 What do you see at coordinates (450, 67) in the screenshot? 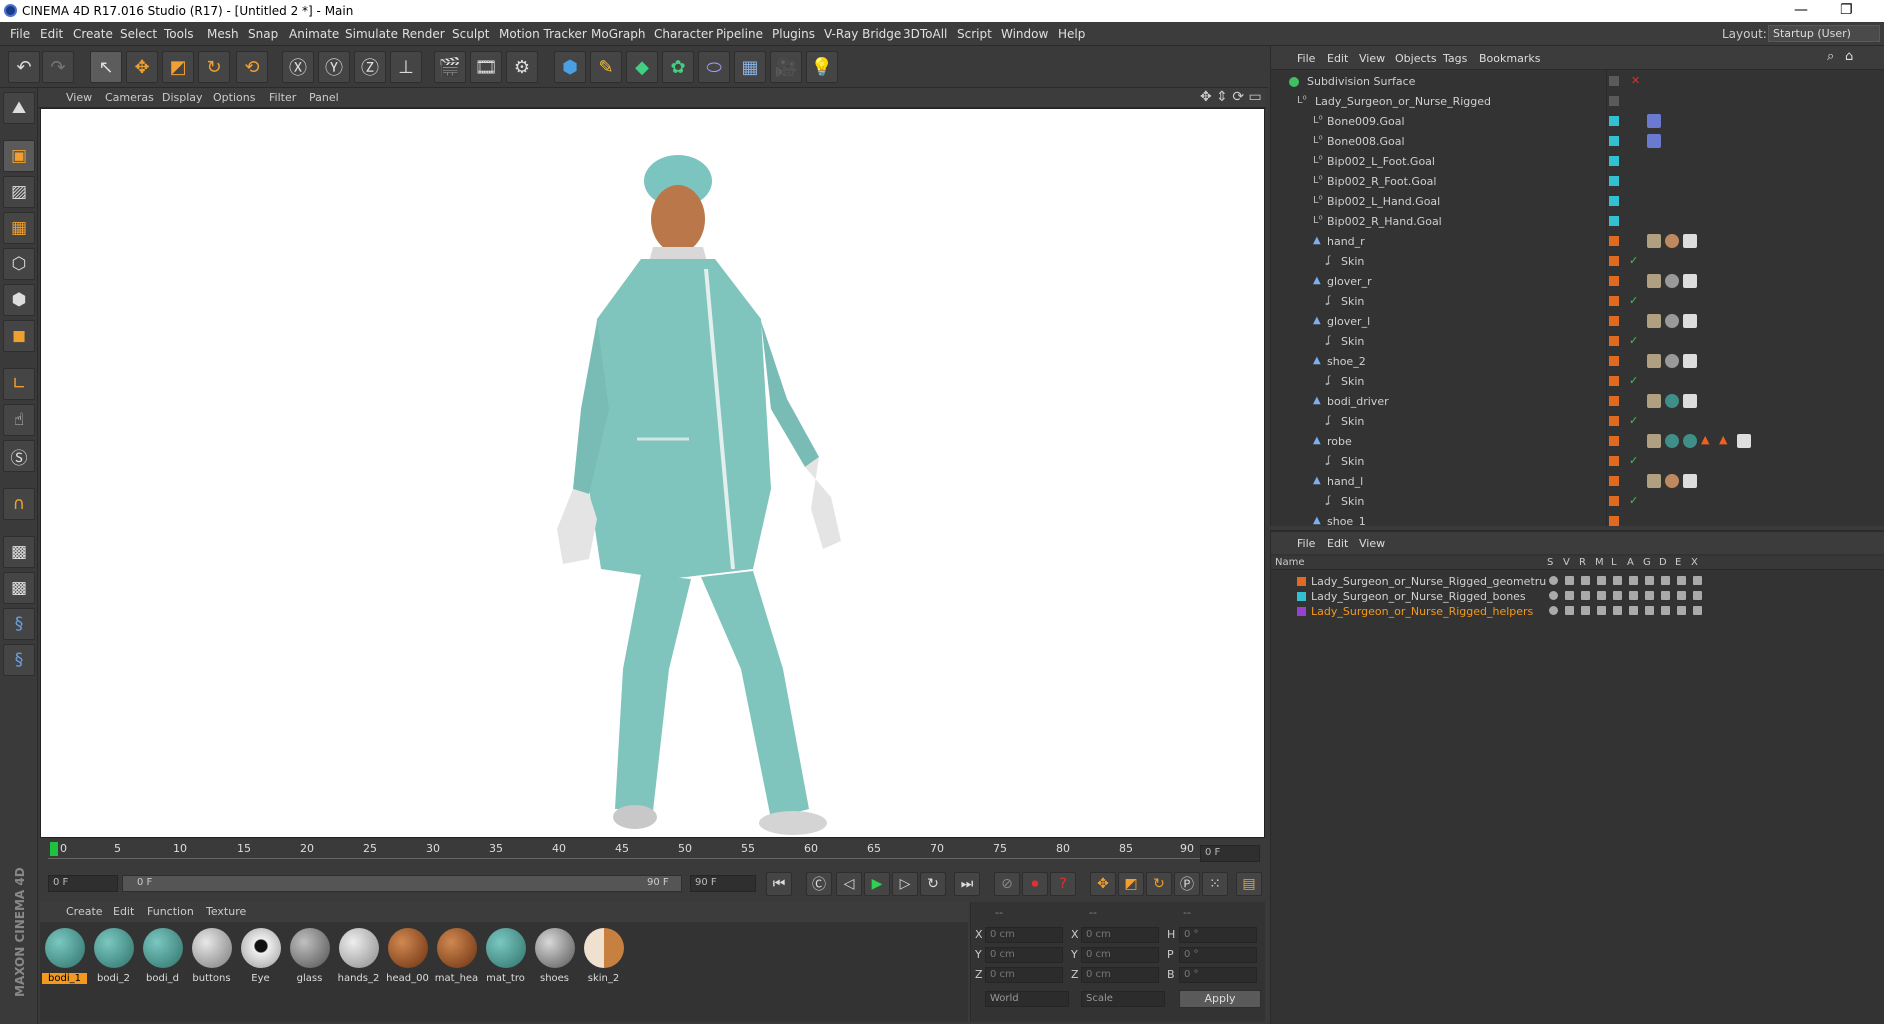
I see `render-view-button: 🎬` at bounding box center [450, 67].